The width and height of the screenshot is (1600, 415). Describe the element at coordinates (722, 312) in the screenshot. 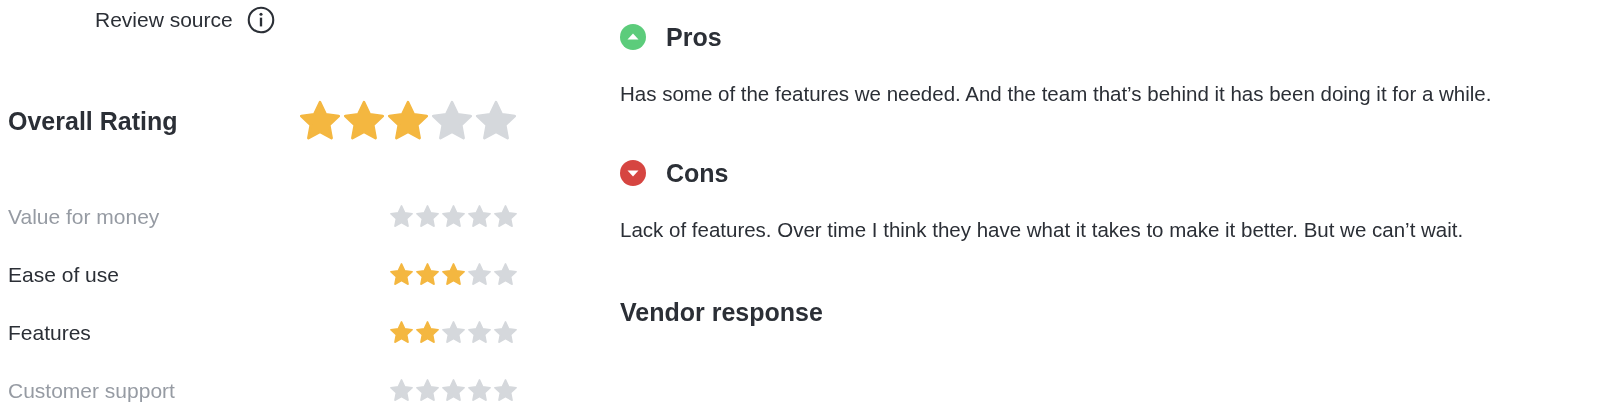

I see `vendor-response-title: Vendor response` at that location.